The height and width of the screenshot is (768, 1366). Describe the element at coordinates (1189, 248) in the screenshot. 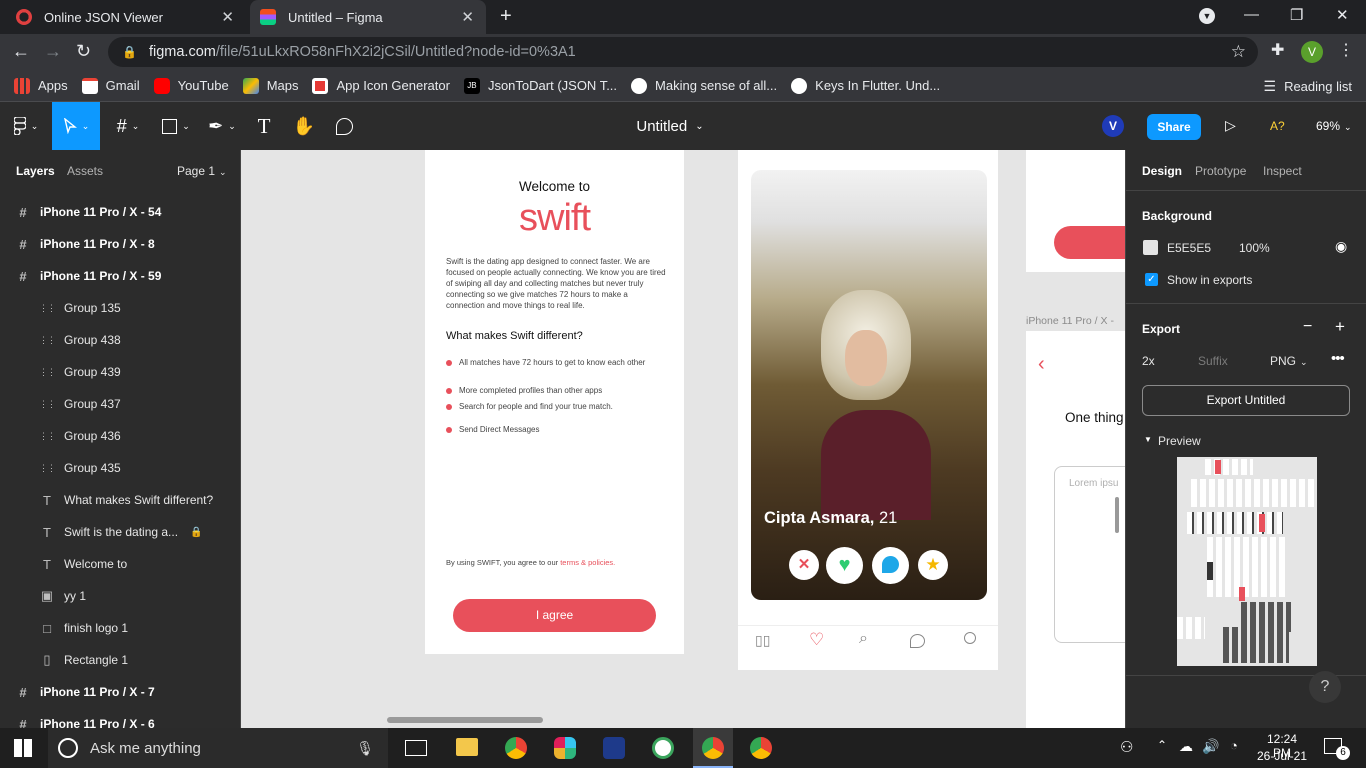

I see `bg-hex-value: E5E5E5` at that location.